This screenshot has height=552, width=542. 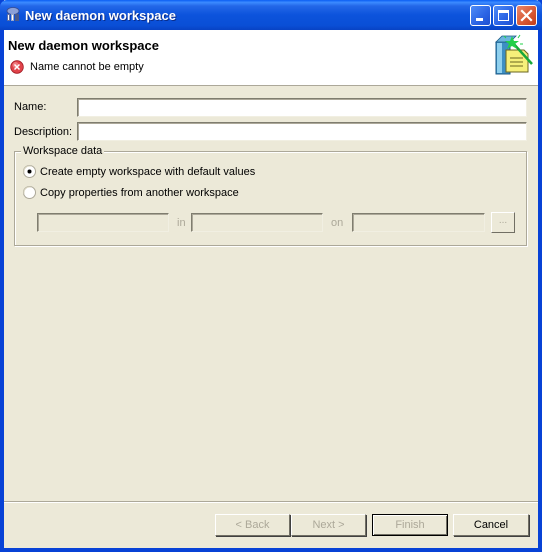 I want to click on name-label: Name:, so click(x=30, y=107).